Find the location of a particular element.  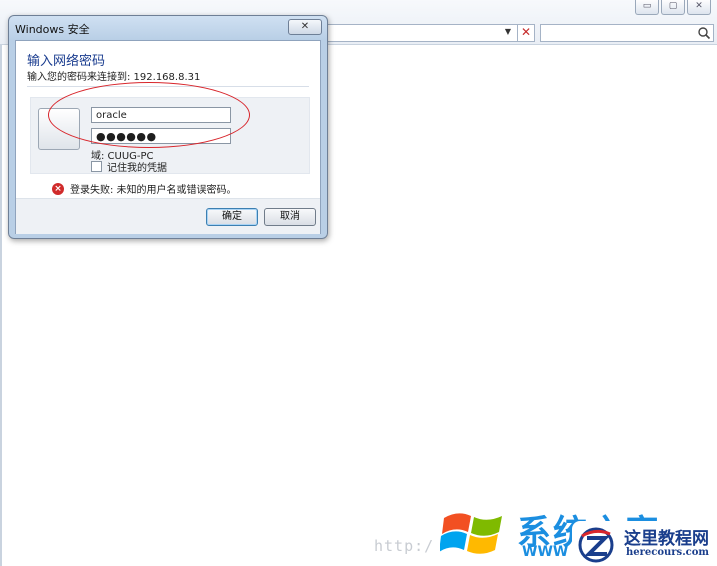

watermark-www: WWW is located at coordinates (545, 552).